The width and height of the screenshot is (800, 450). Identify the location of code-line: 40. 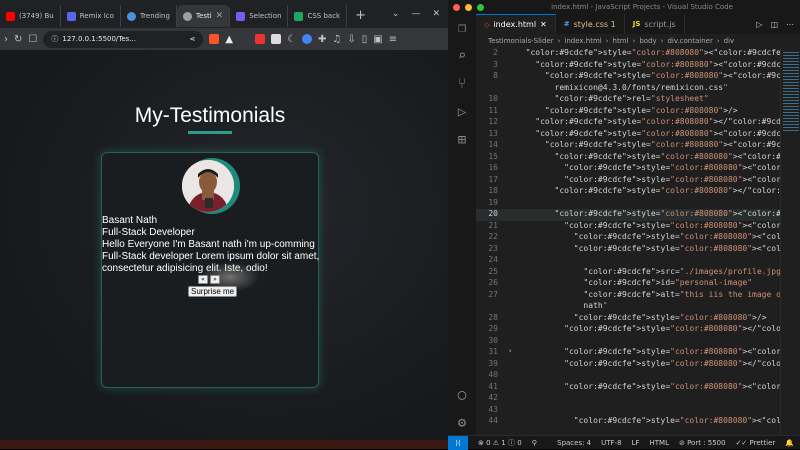
(628, 376).